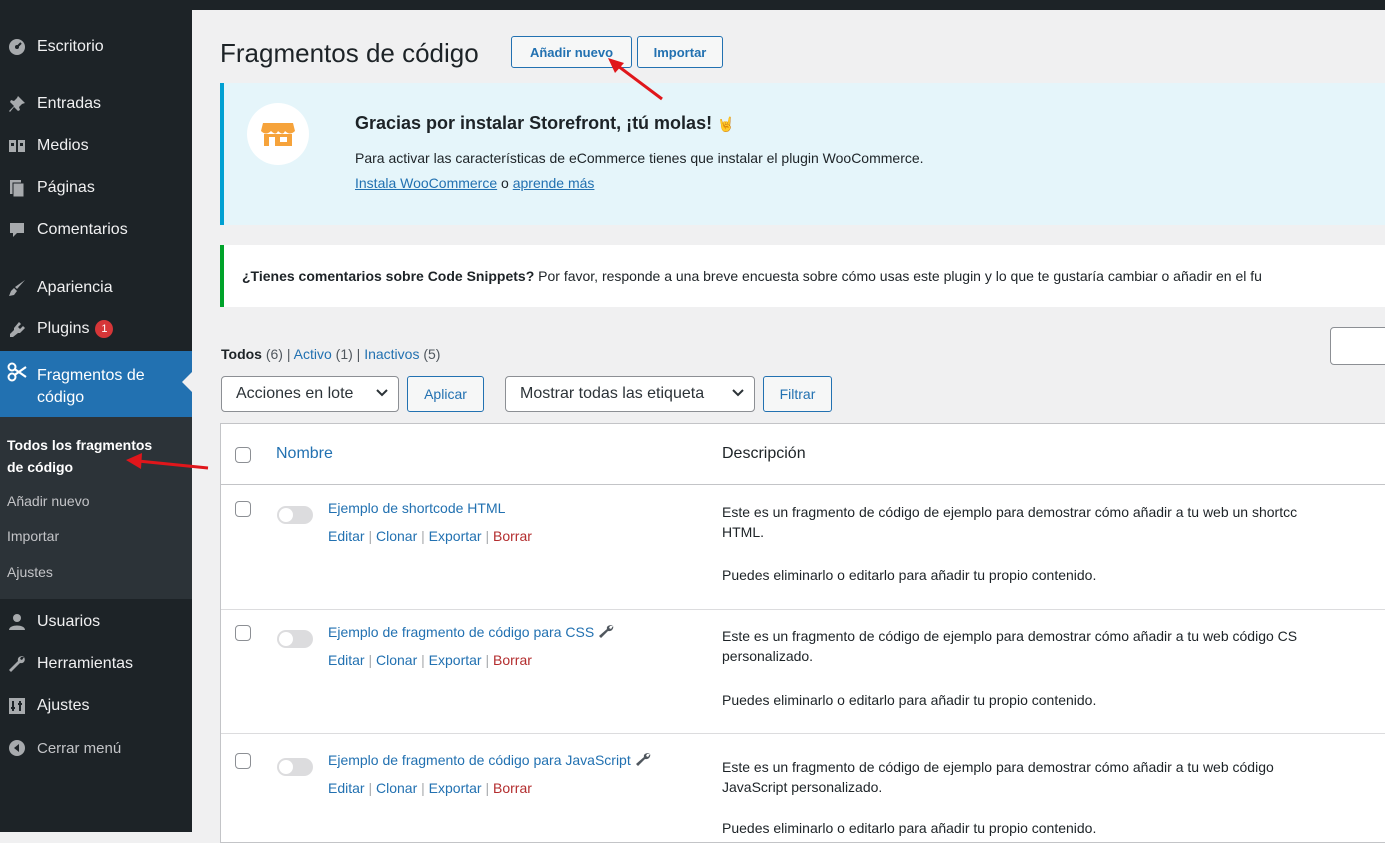 This screenshot has height=843, width=1385. What do you see at coordinates (505, 183) in the screenshot?
I see `notice-connector: o` at bounding box center [505, 183].